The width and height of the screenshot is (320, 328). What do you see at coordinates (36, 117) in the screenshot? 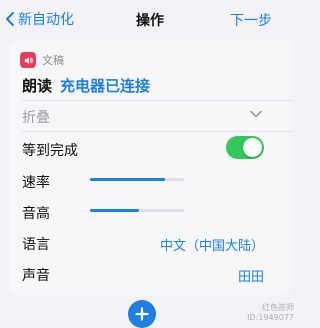
I see `fold-label: 折叠` at bounding box center [36, 117].